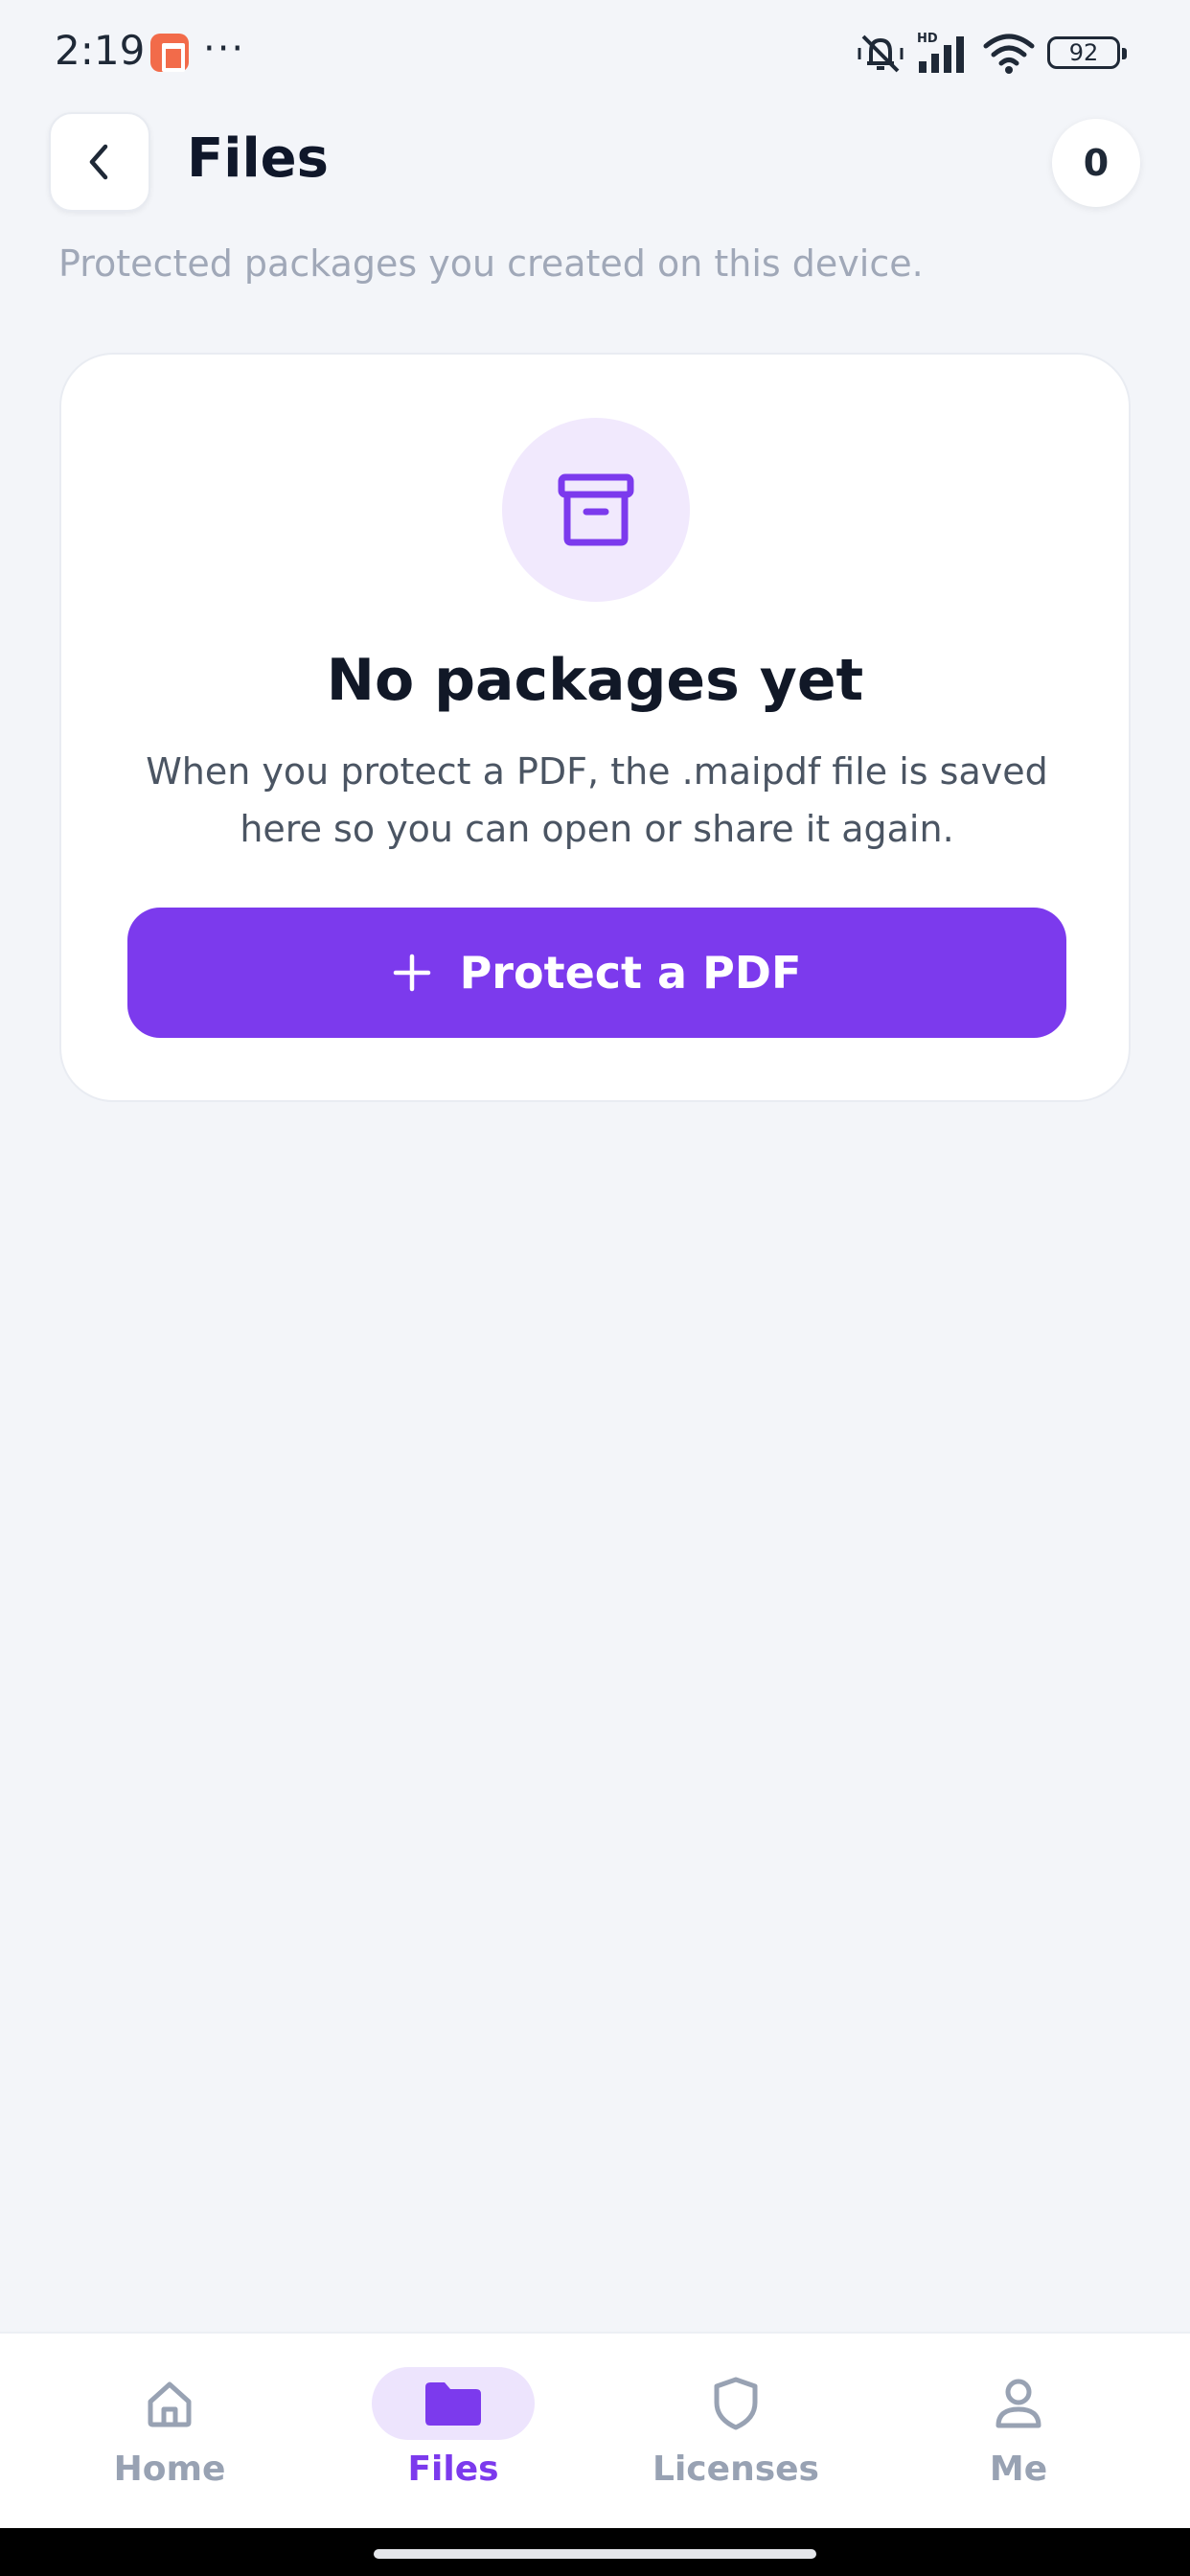 The image size is (1190, 2576). What do you see at coordinates (735, 2469) in the screenshot?
I see `nav-label-licenses: Licenses` at bounding box center [735, 2469].